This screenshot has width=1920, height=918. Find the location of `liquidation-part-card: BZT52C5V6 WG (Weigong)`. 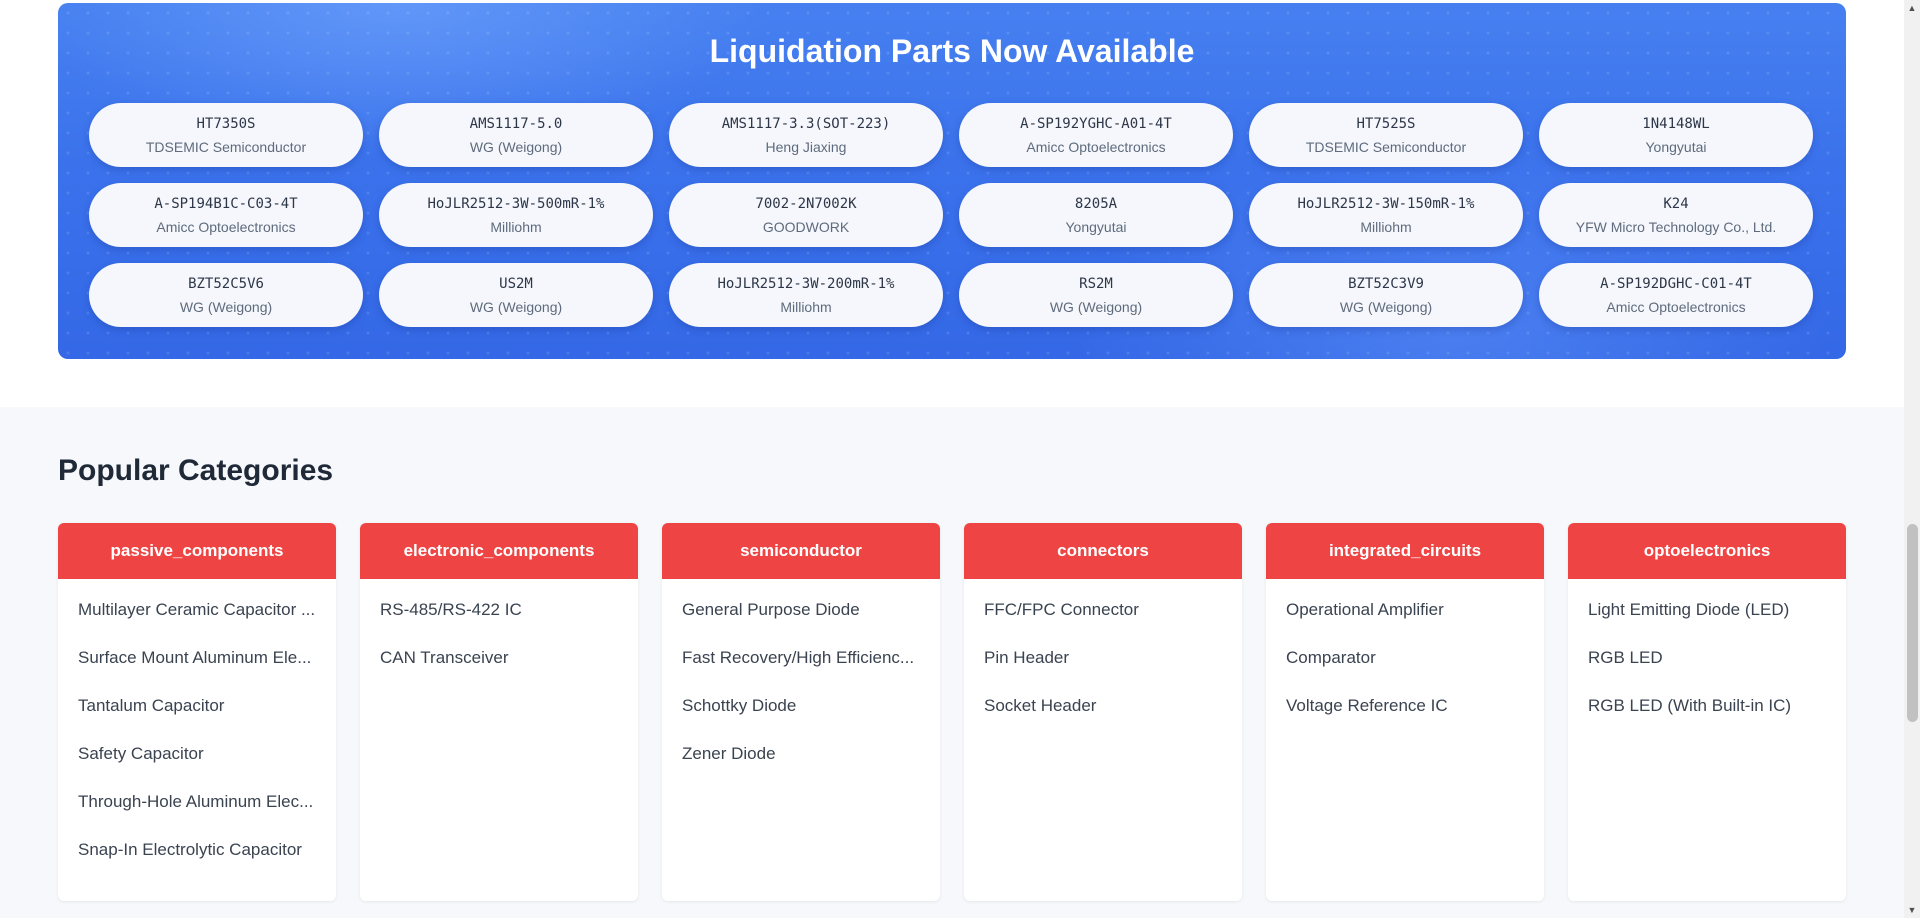

liquidation-part-card: BZT52C5V6 WG (Weigong) is located at coordinates (226, 295).